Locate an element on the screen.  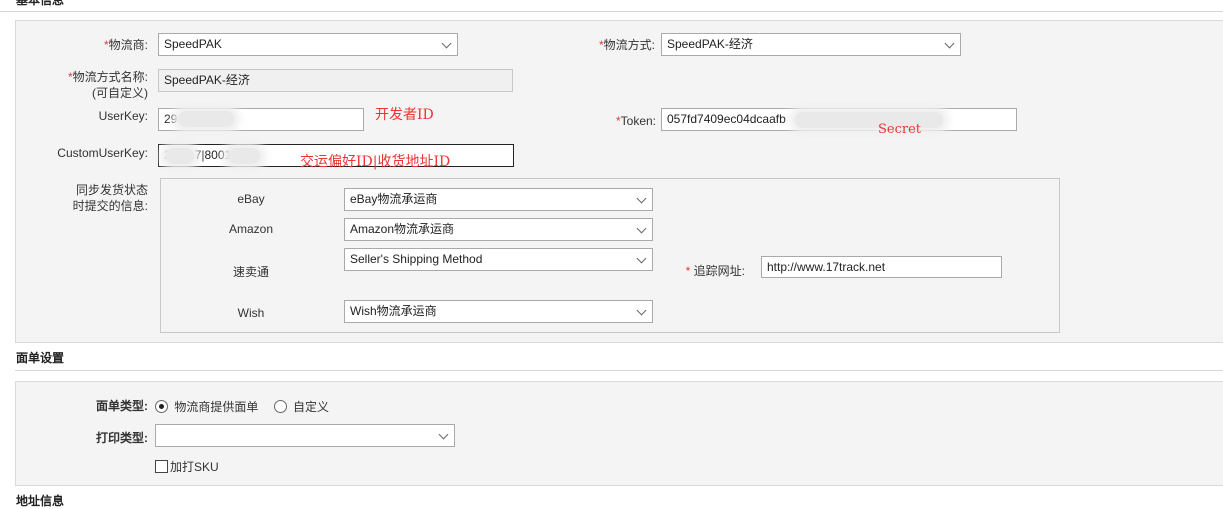
sync-select-amazon-value: Amazon物流承运商 is located at coordinates (402, 229).